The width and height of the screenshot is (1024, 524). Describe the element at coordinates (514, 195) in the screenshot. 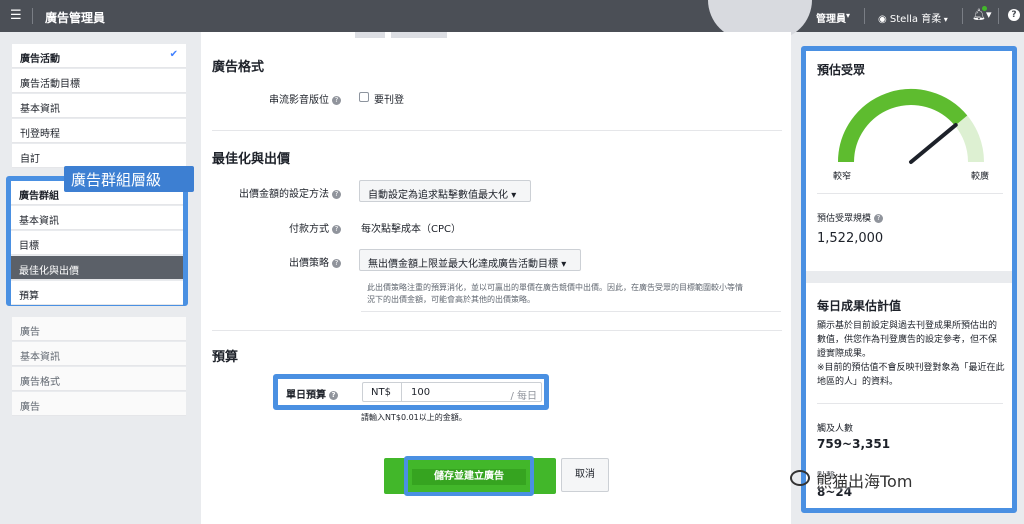

I see `caret-down-icon: ▾` at that location.